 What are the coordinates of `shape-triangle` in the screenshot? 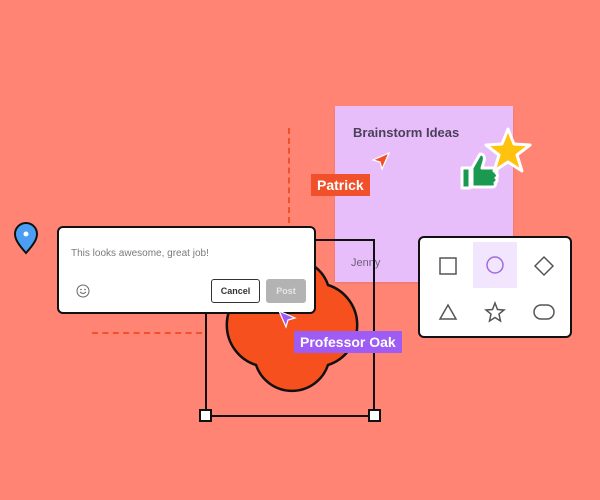 It's located at (448, 312).